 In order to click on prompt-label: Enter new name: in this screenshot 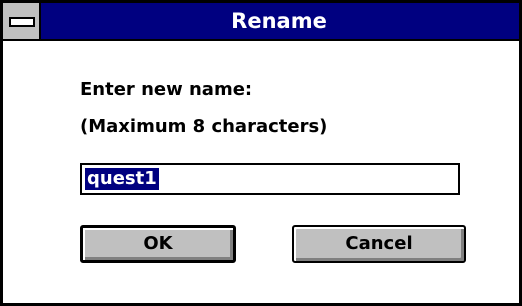, I will do `click(166, 89)`.